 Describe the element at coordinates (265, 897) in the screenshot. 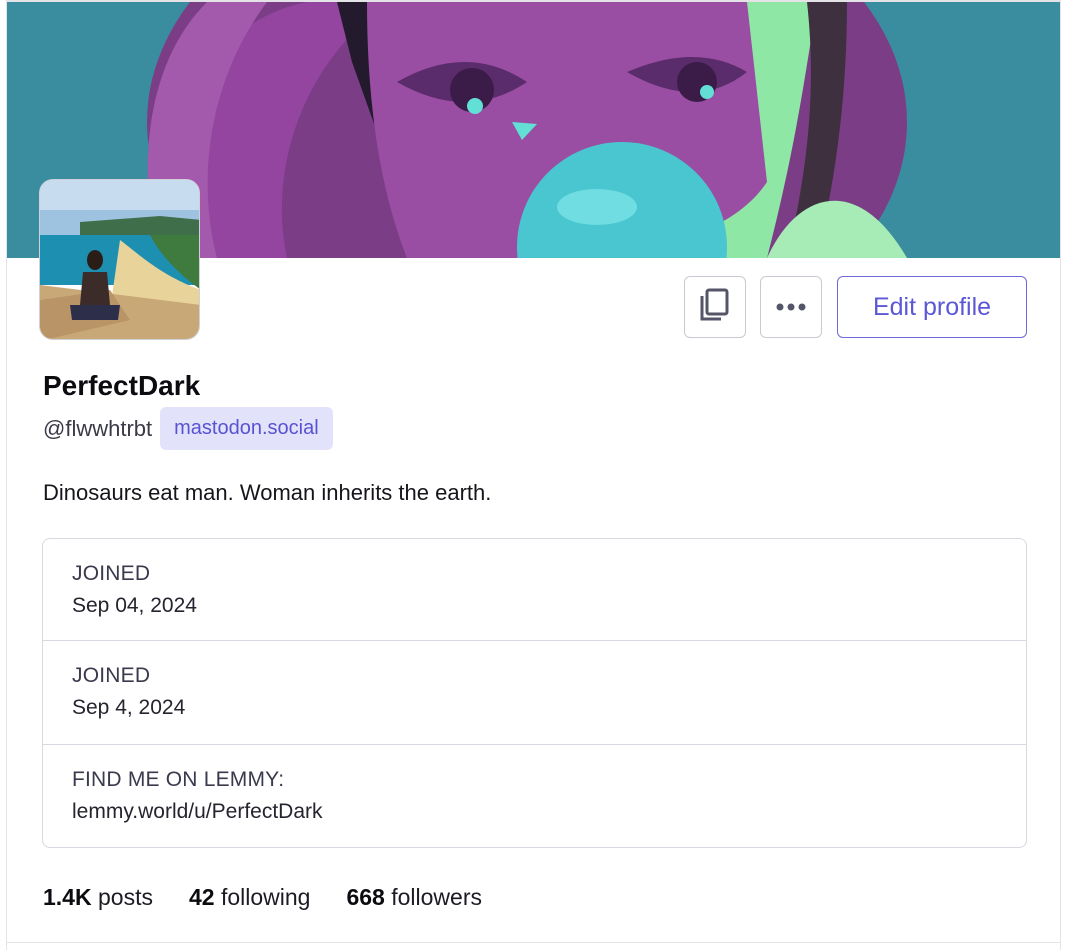

I see `following-label: following` at that location.